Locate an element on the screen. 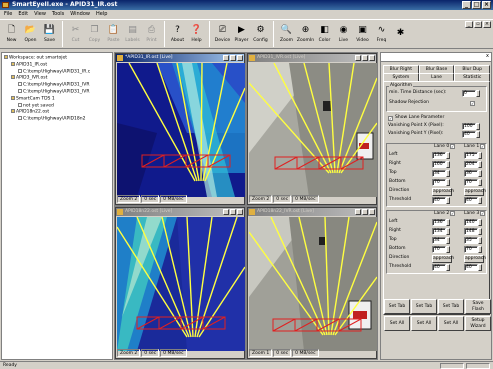  lane-value-input: 148 is located at coordinates (471, 231).